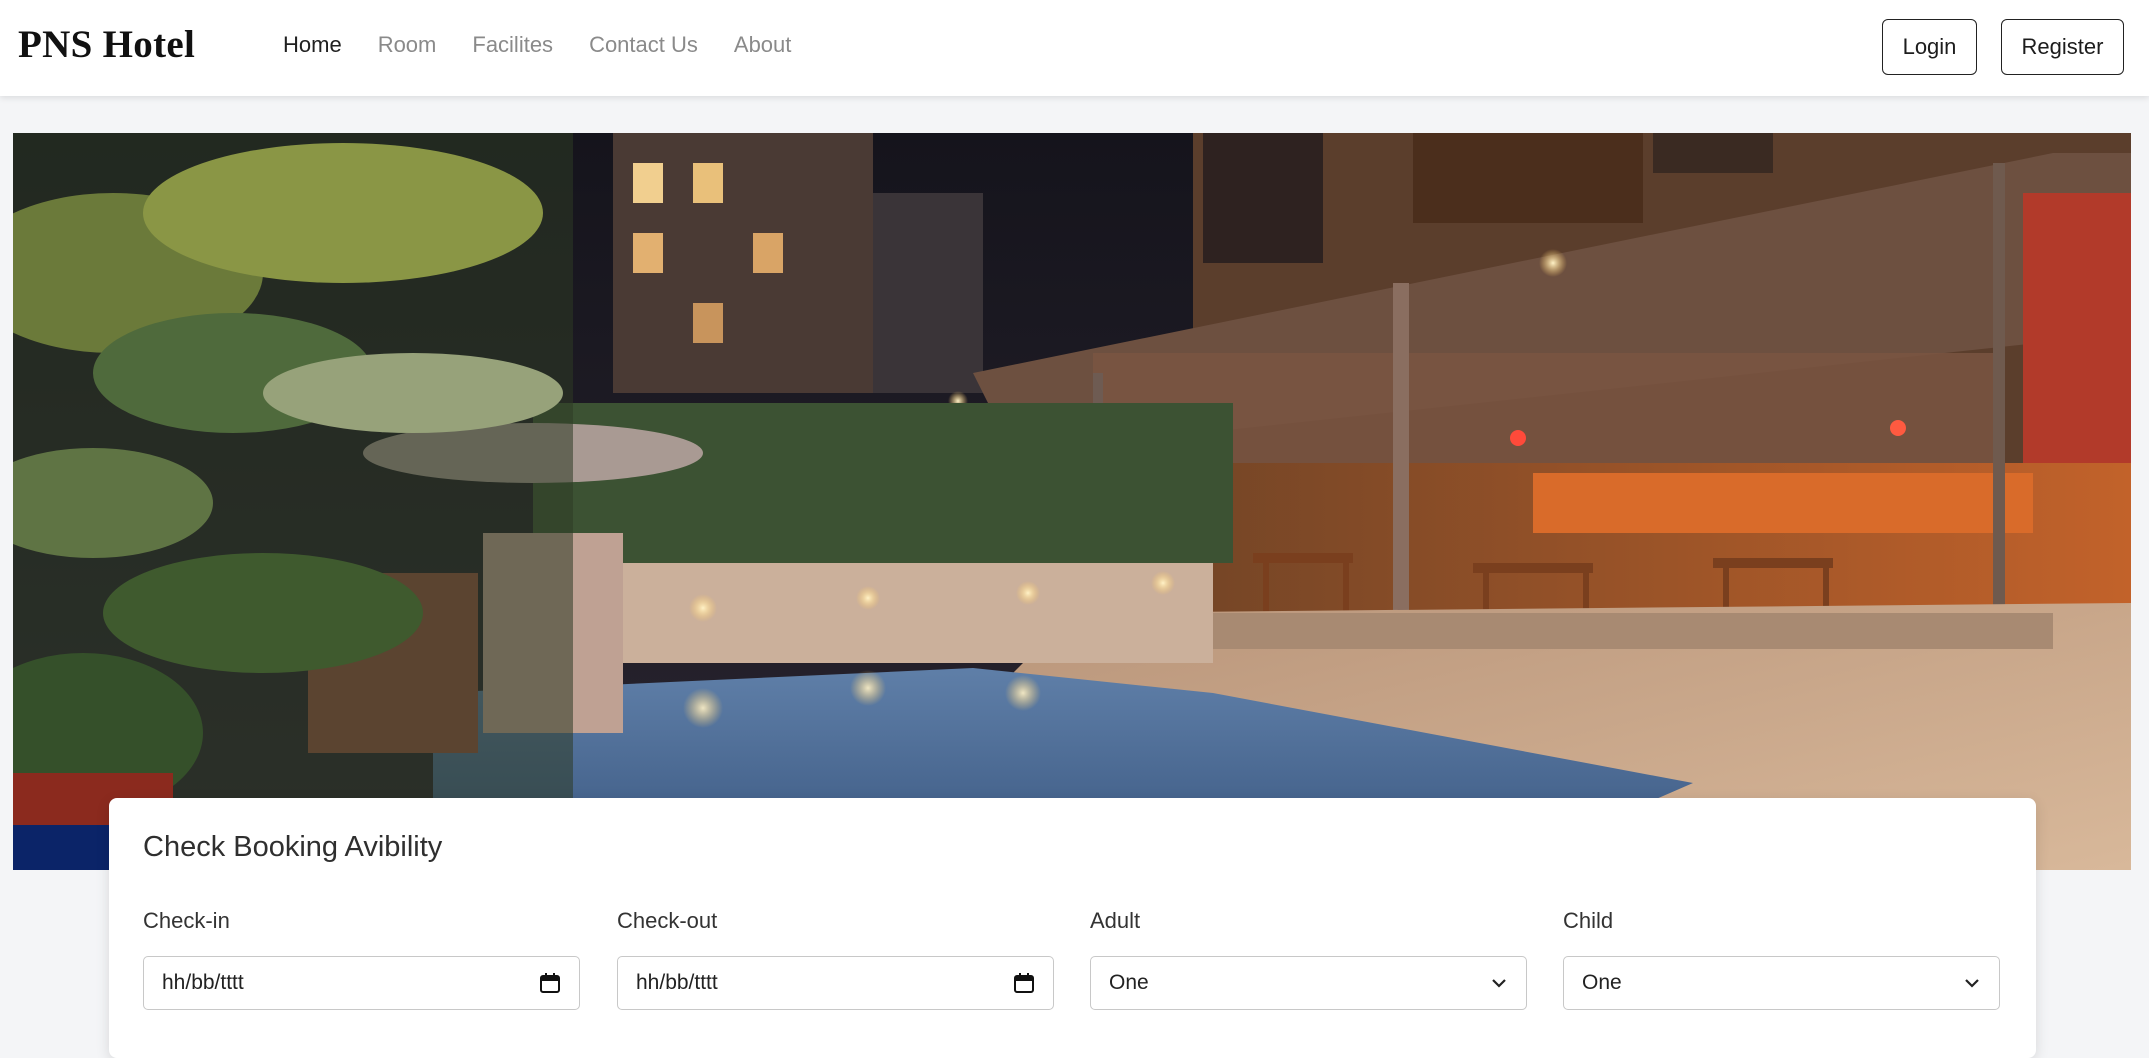  What do you see at coordinates (1129, 982) in the screenshot?
I see `adult-value: One` at bounding box center [1129, 982].